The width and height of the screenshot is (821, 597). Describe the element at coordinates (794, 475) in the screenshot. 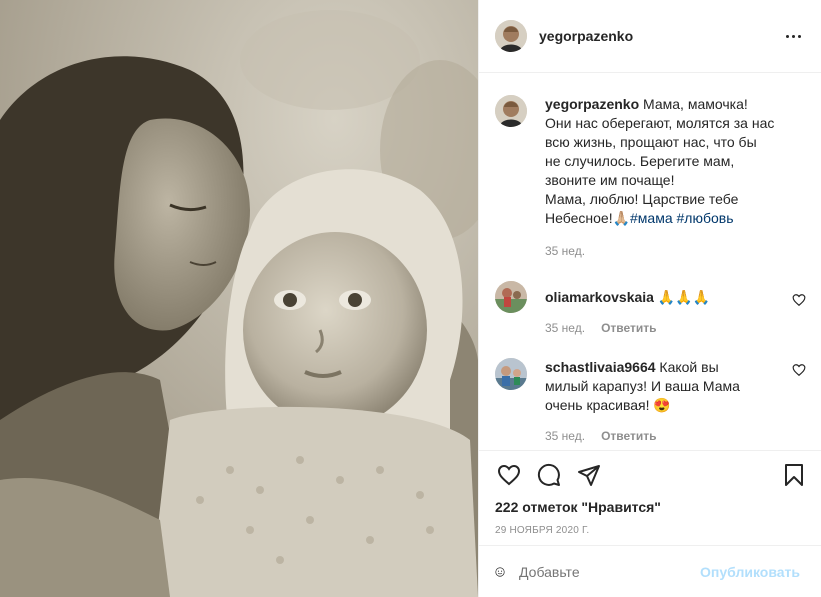

I see `bookmark-icon` at that location.